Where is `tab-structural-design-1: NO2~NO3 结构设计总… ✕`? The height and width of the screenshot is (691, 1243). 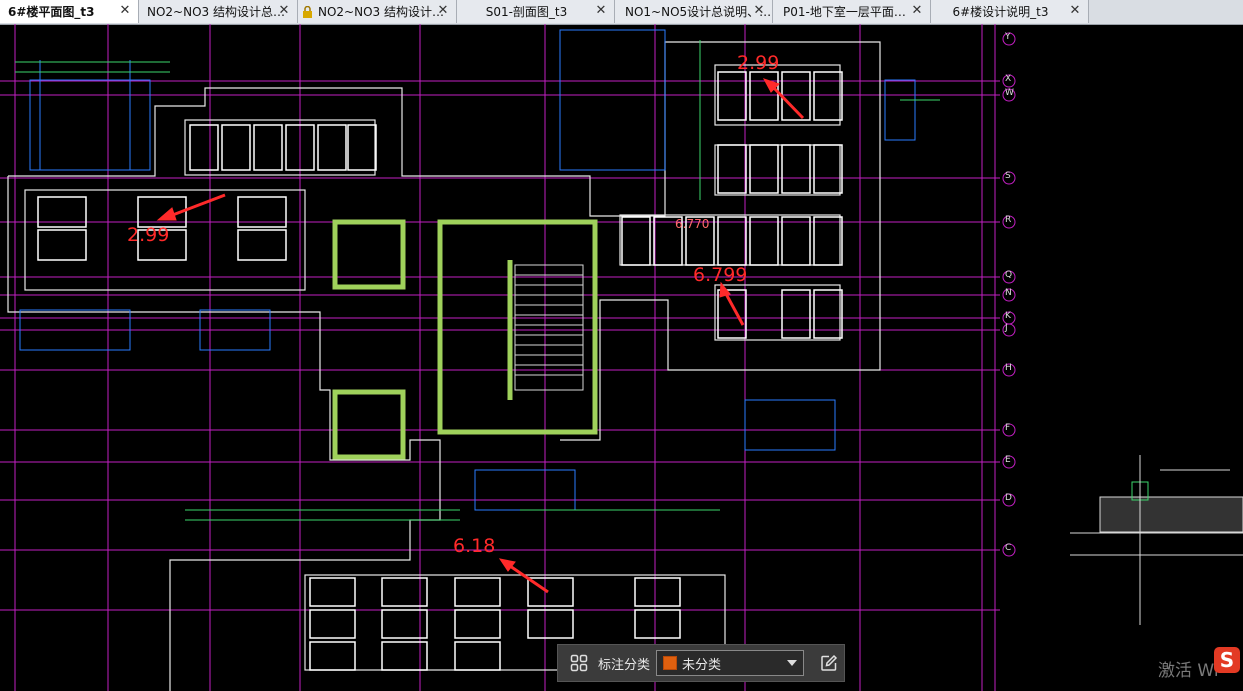 tab-structural-design-1: NO2~NO3 结构设计总… ✕ is located at coordinates (218, 11).